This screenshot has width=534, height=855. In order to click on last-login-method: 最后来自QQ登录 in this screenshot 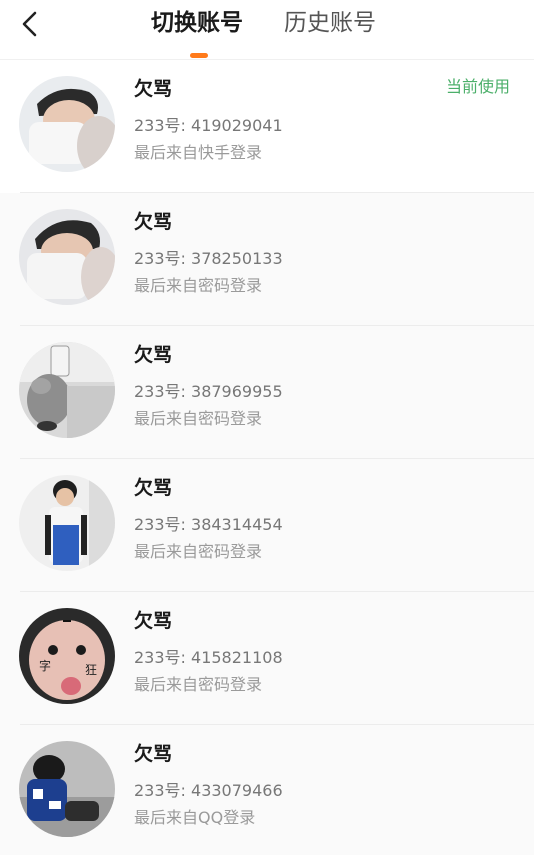, I will do `click(195, 817)`.